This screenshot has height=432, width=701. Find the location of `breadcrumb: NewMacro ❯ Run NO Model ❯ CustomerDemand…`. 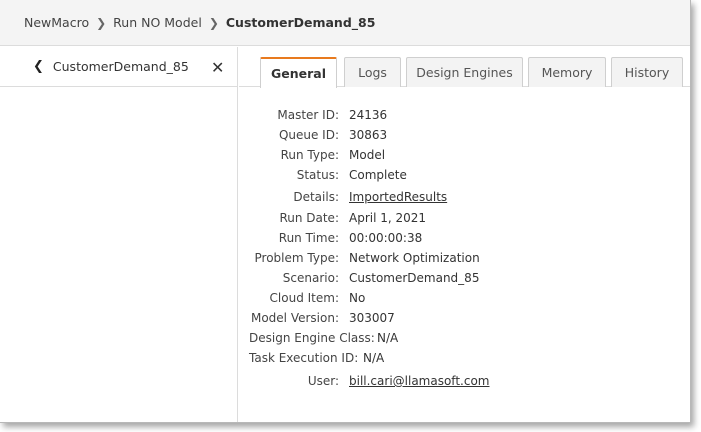

breadcrumb: NewMacro ❯ Run NO Model ❯ CustomerDemand… is located at coordinates (345, 23).